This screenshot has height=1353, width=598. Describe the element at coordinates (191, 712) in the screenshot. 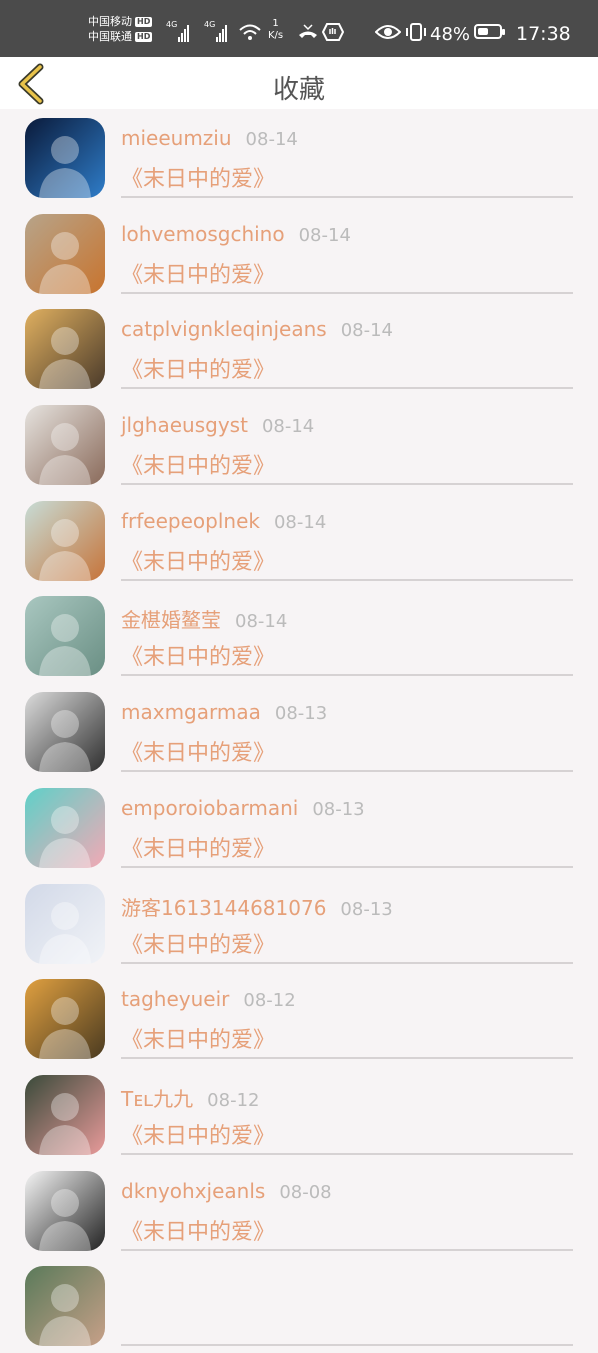

I see `username: maxmgarmaa` at that location.